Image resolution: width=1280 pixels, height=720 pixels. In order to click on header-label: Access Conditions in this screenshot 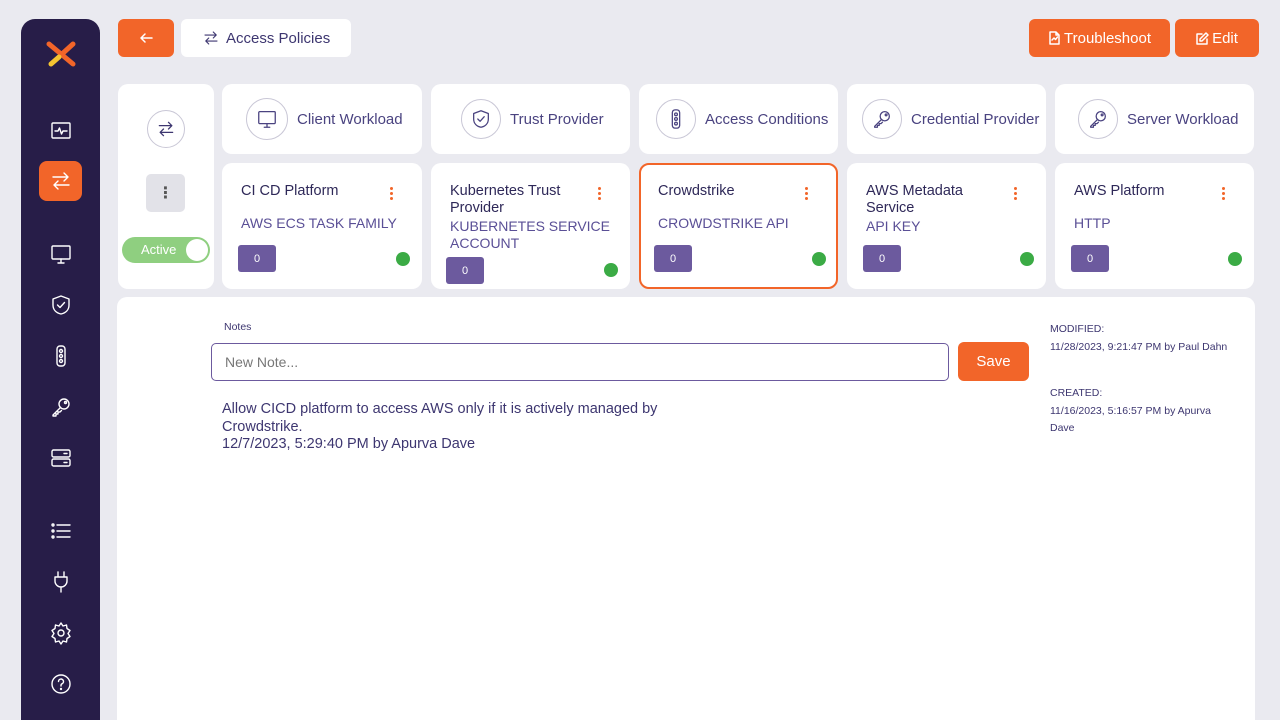, I will do `click(767, 119)`.